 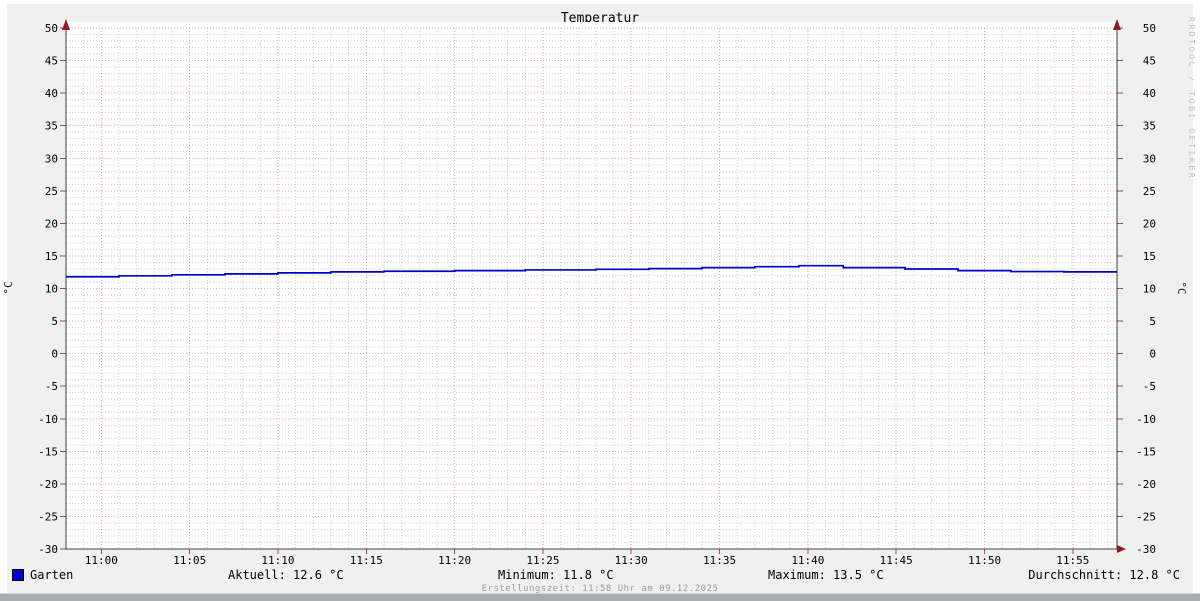 I want to click on stat-minimum: Minimum: 11.8 °C, so click(x=556, y=575).